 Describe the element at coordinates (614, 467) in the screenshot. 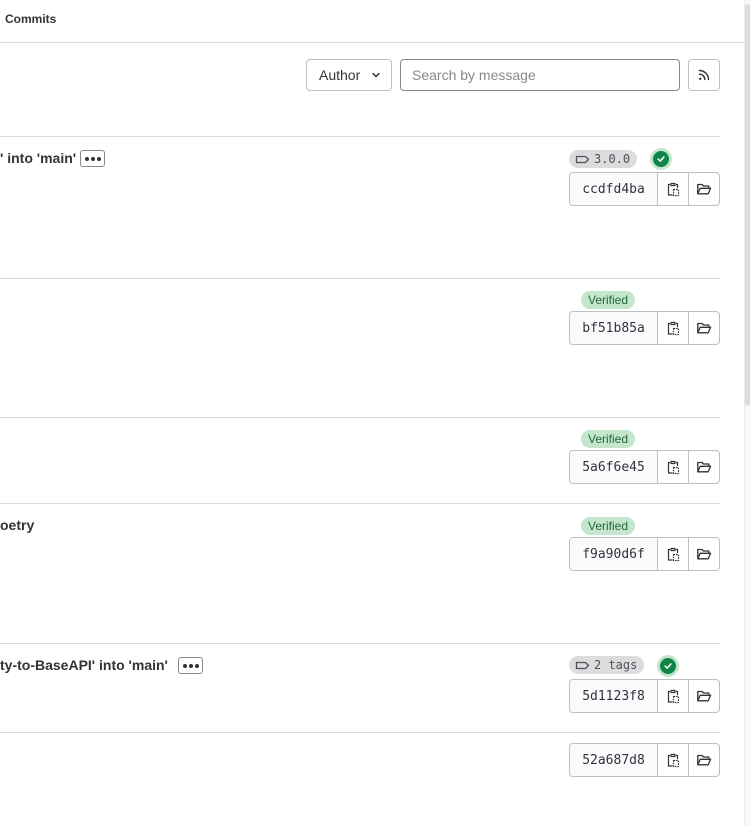

I see `commit-sha-button: 5a6f6e45` at that location.